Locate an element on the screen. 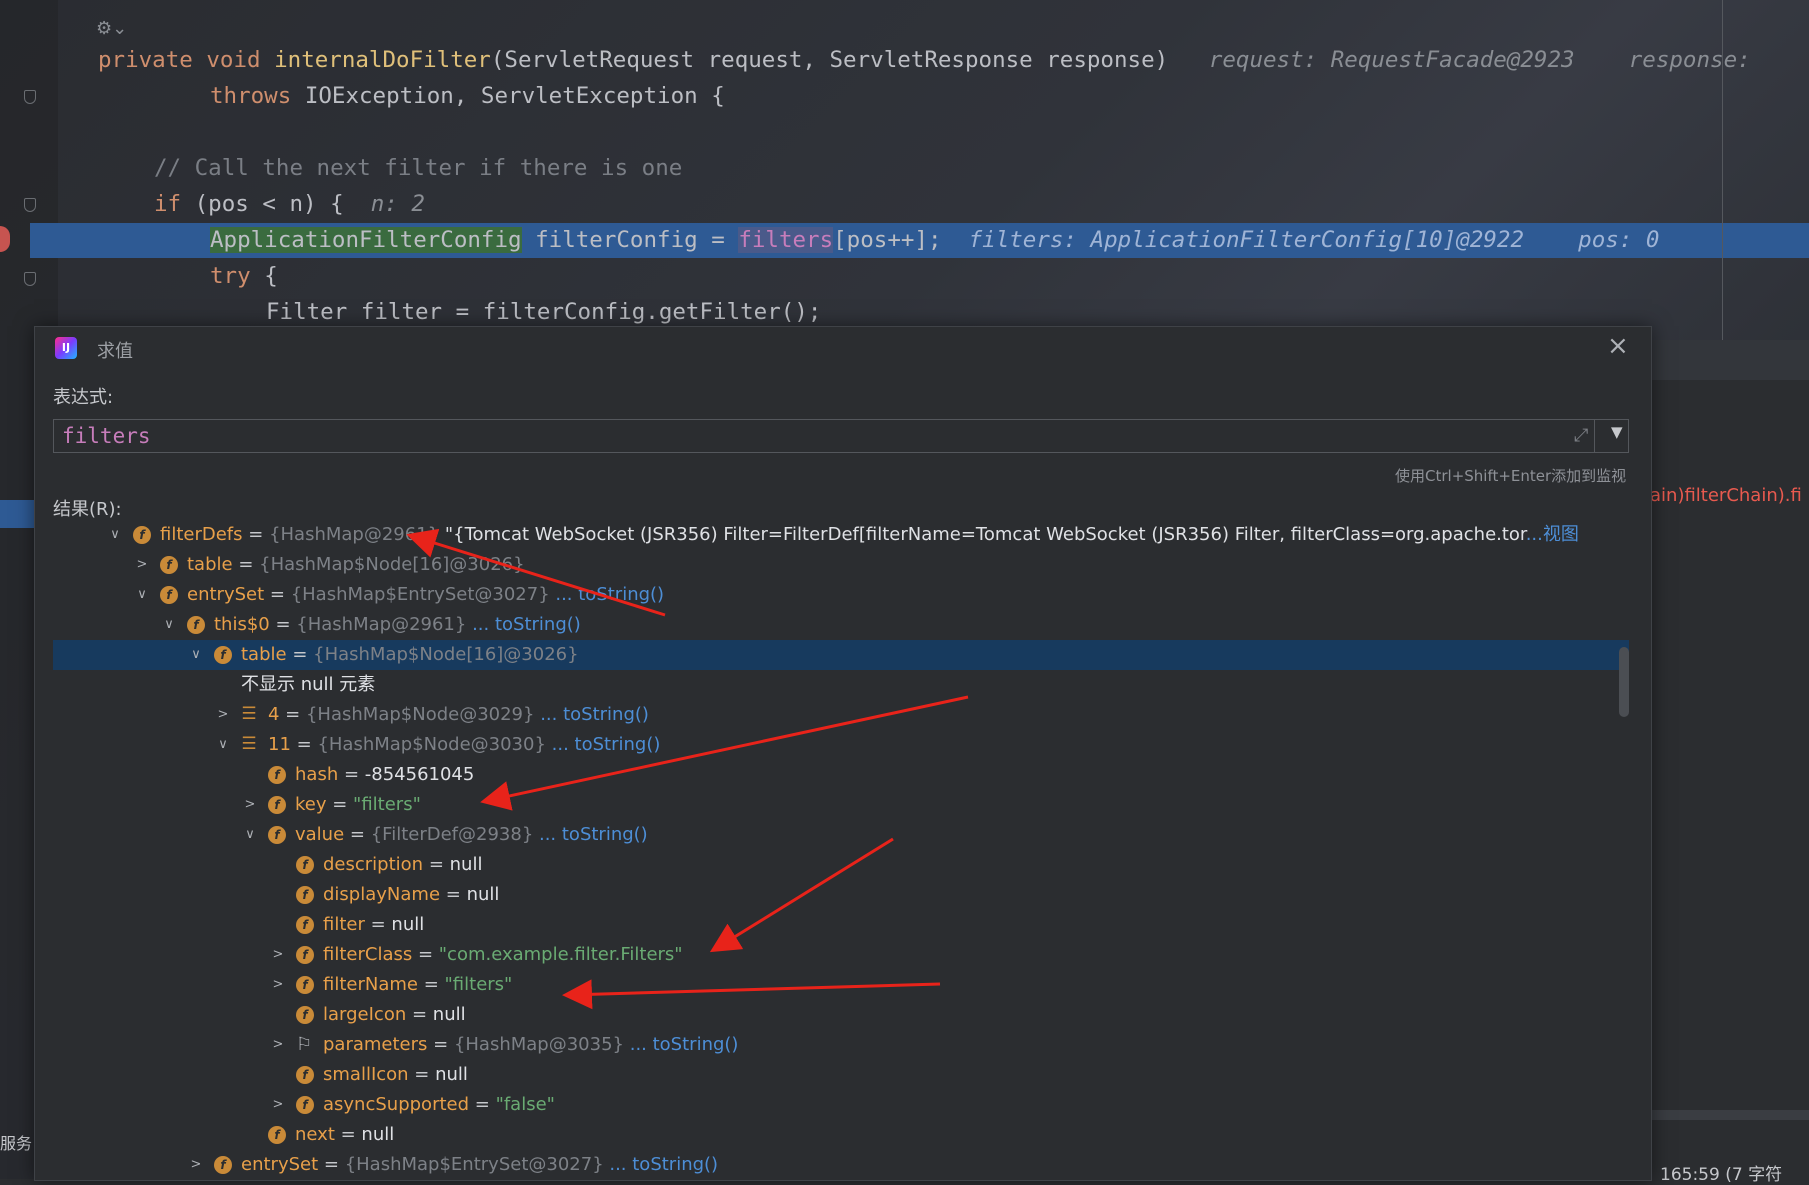  annotation-arrows is located at coordinates (687, 769).